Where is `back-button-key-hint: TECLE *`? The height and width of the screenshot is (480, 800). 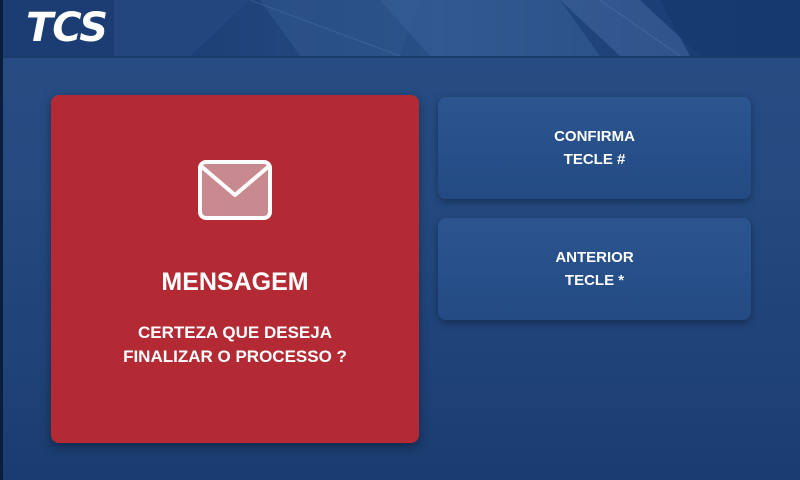 back-button-key-hint: TECLE * is located at coordinates (594, 280).